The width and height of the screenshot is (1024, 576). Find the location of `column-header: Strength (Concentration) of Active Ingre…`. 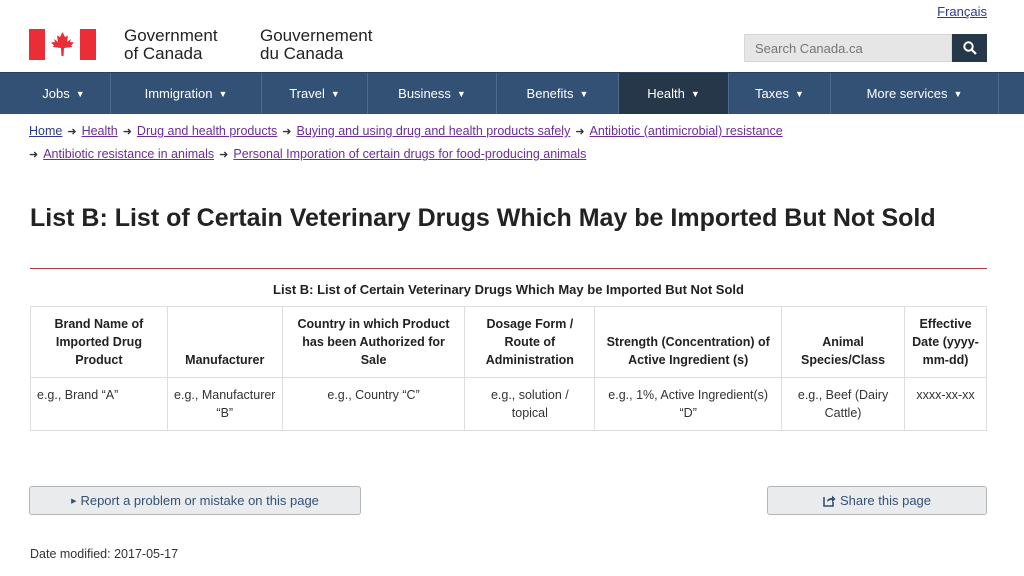

column-header: Strength (Concentration) of Active Ingre… is located at coordinates (688, 342).